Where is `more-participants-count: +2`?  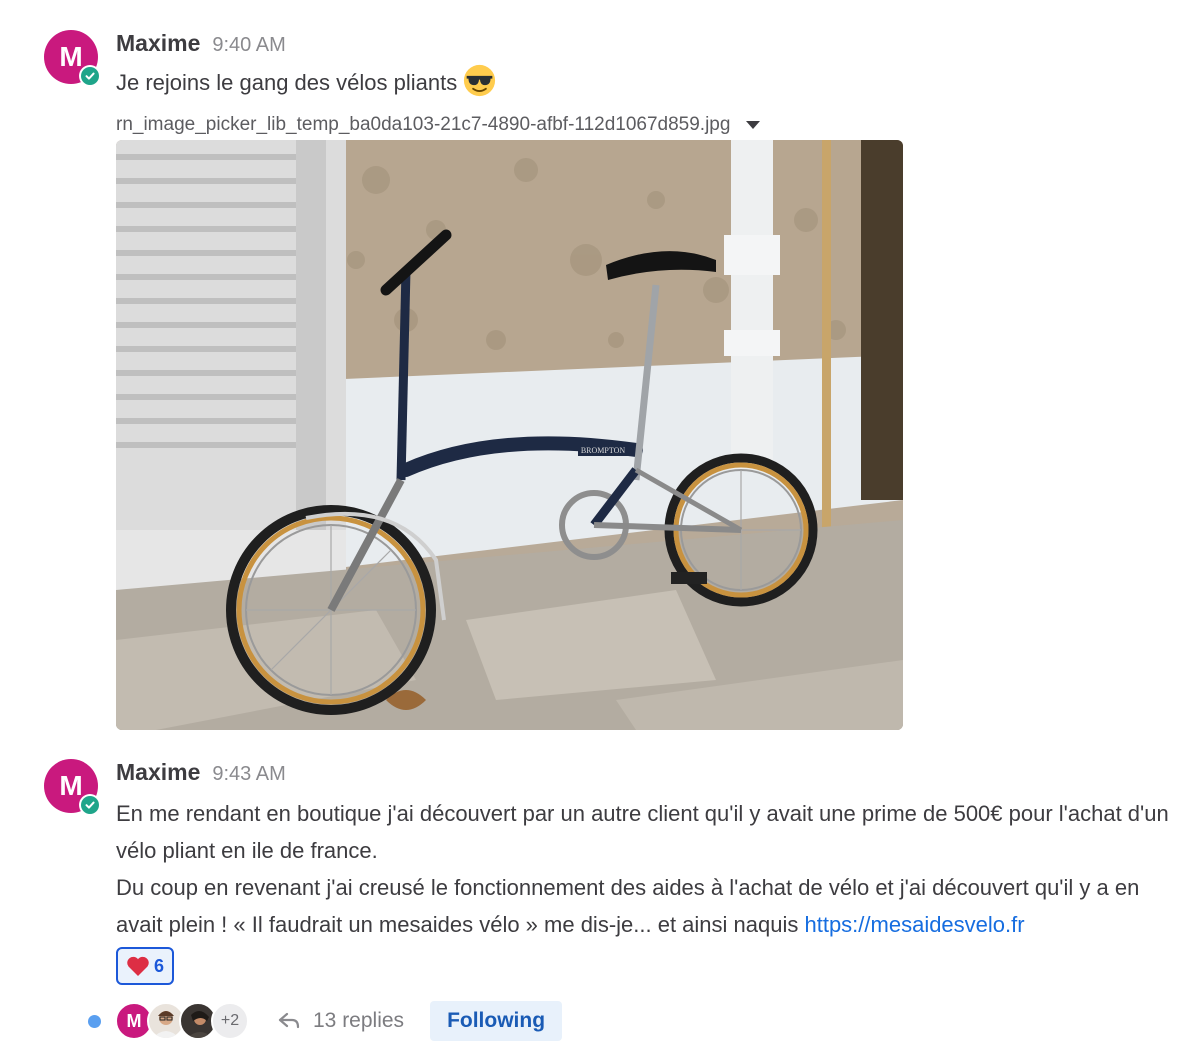
more-participants-count: +2 is located at coordinates (230, 1020).